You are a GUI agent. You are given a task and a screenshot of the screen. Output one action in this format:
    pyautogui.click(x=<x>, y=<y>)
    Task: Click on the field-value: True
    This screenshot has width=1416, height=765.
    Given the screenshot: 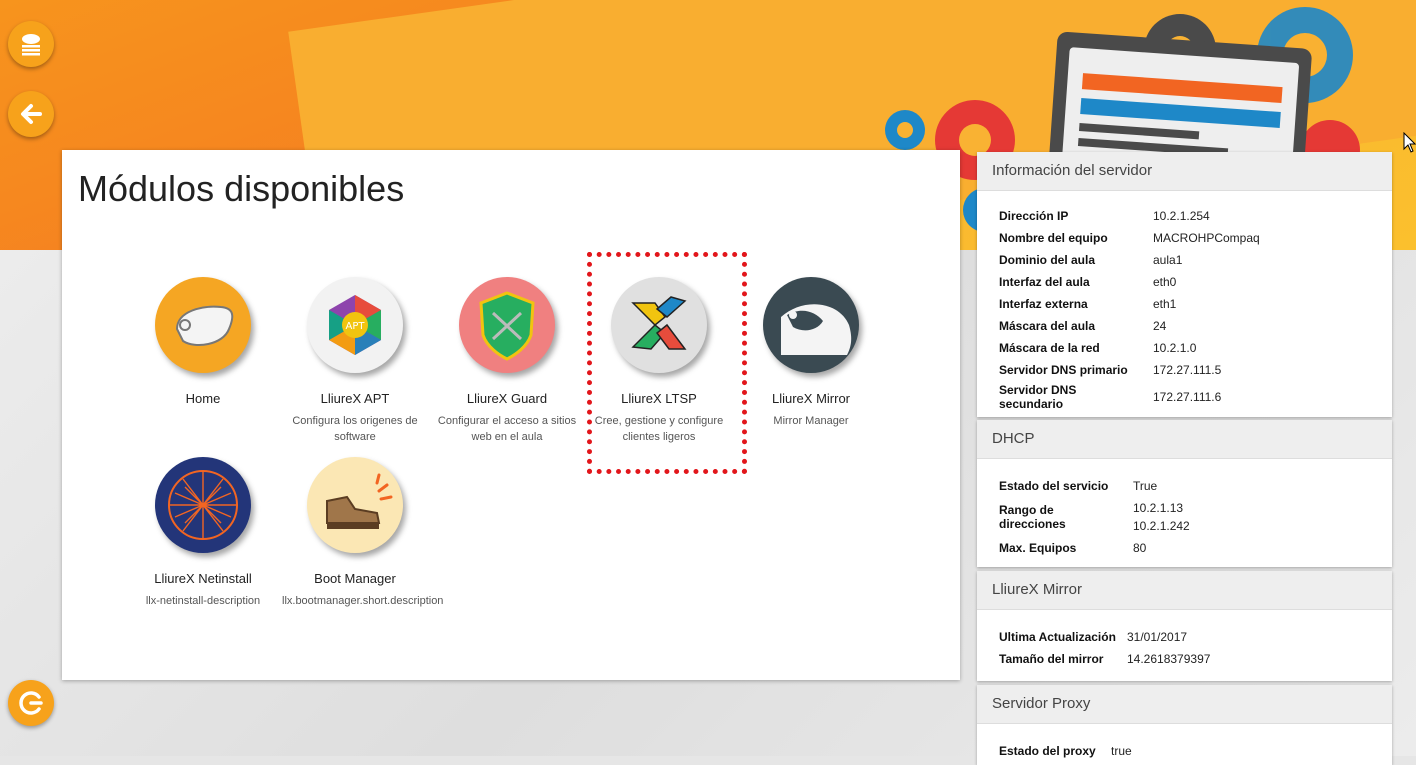 What is the action you would take?
    pyautogui.click(x=1145, y=486)
    